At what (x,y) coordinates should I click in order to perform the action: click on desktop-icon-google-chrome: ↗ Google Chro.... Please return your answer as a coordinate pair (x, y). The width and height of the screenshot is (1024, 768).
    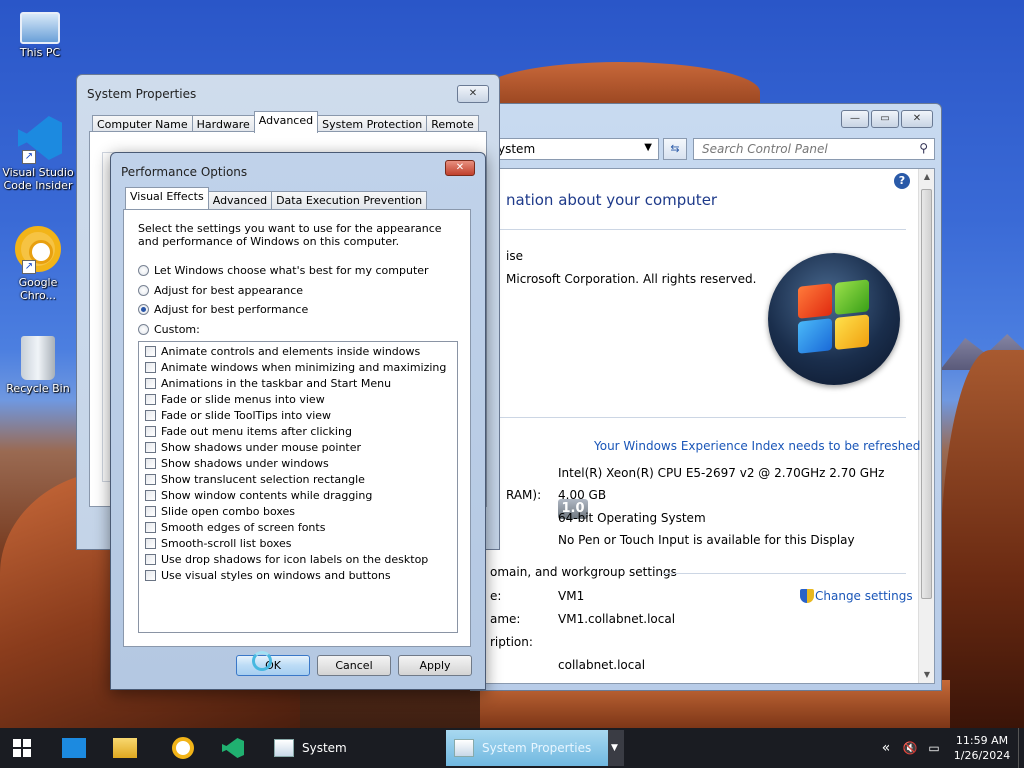
    Looking at the image, I should click on (38, 264).